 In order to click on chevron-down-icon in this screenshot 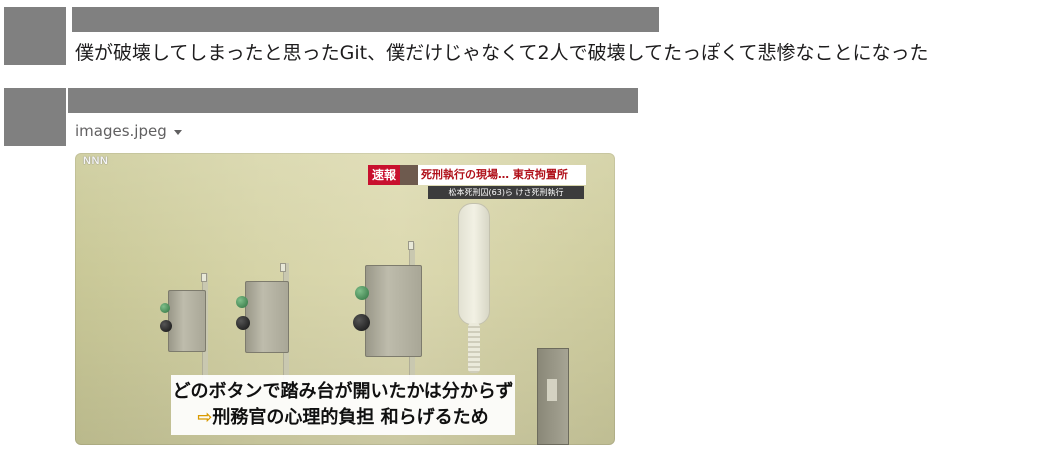, I will do `click(177, 132)`.